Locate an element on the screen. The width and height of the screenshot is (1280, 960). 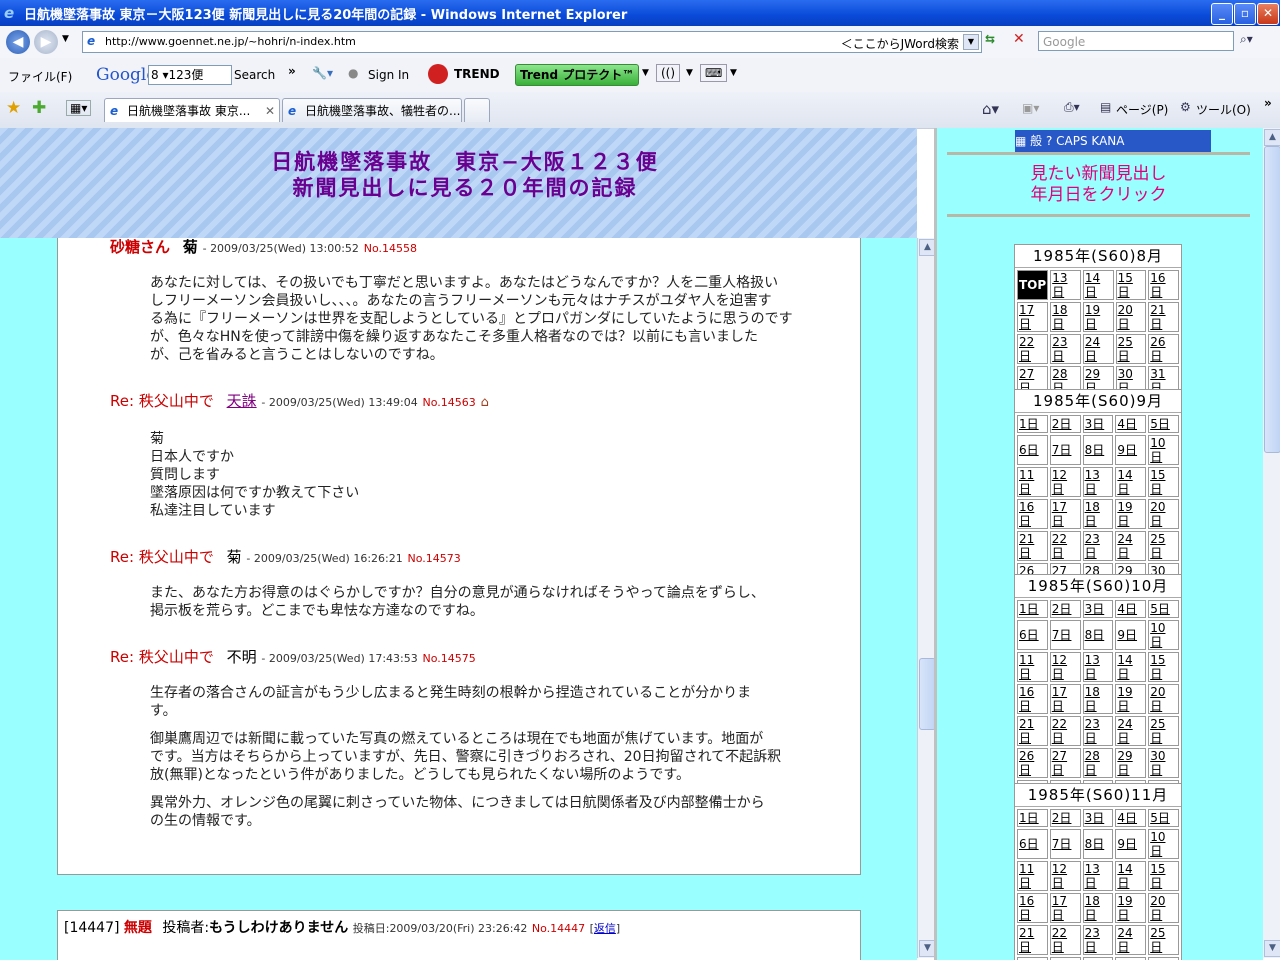
ime-toolbar: ▦ 般 ? CAPS KANA is located at coordinates (1113, 141).